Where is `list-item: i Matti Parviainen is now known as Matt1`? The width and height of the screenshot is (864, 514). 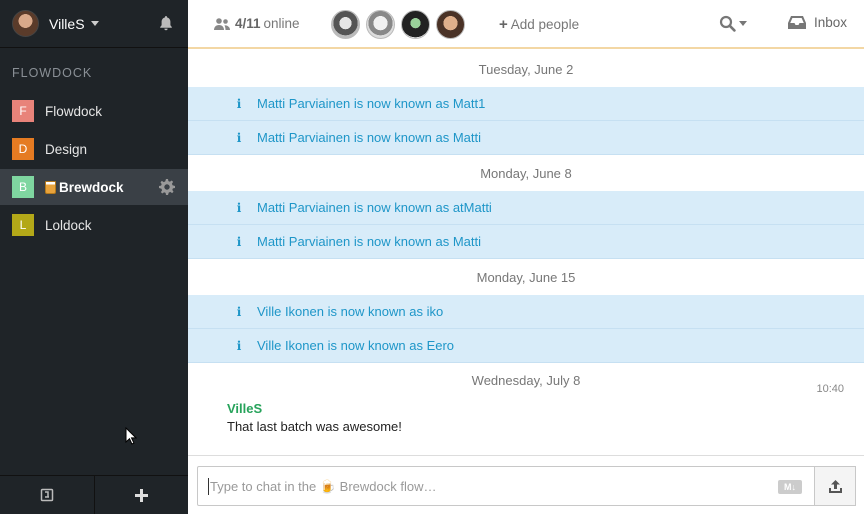 list-item: i Matti Parviainen is now known as Matt1 is located at coordinates (526, 104).